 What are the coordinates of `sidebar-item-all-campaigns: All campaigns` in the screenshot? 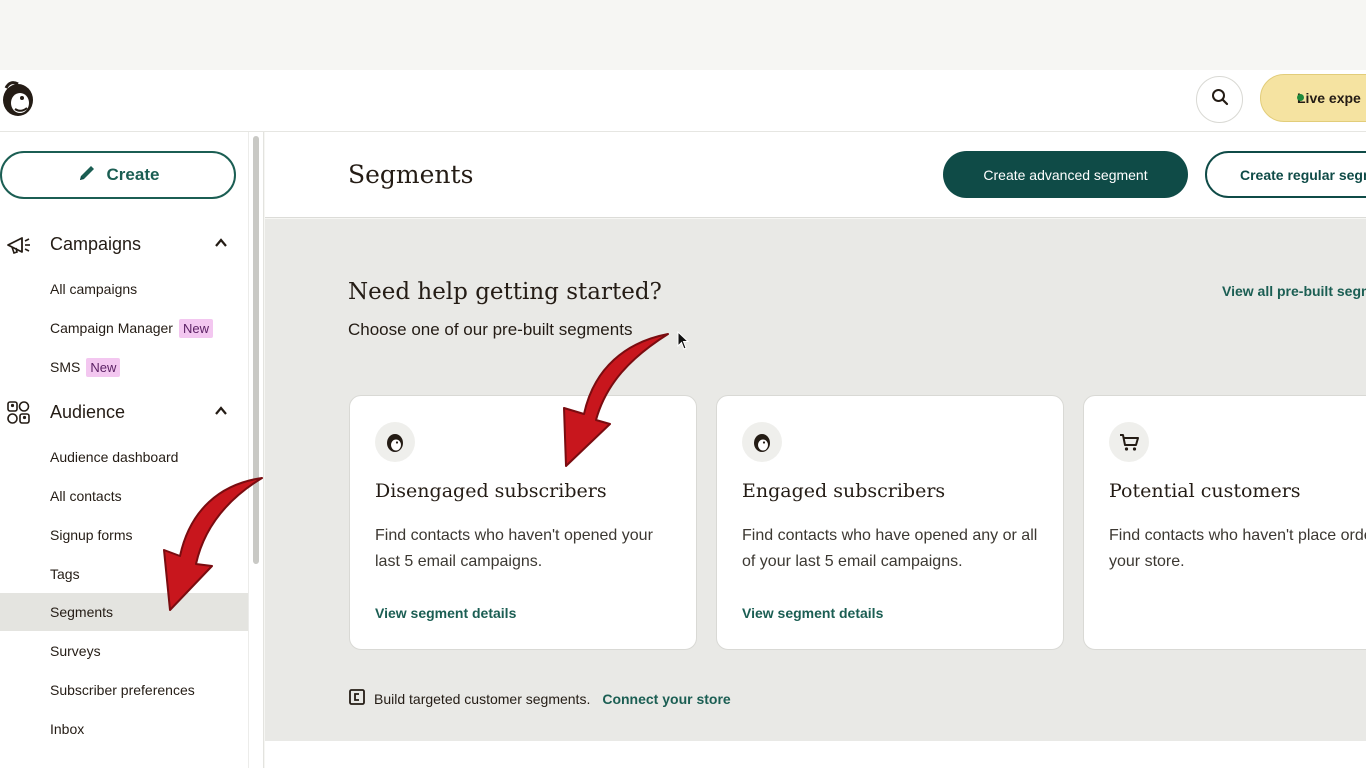 It's located at (124, 289).